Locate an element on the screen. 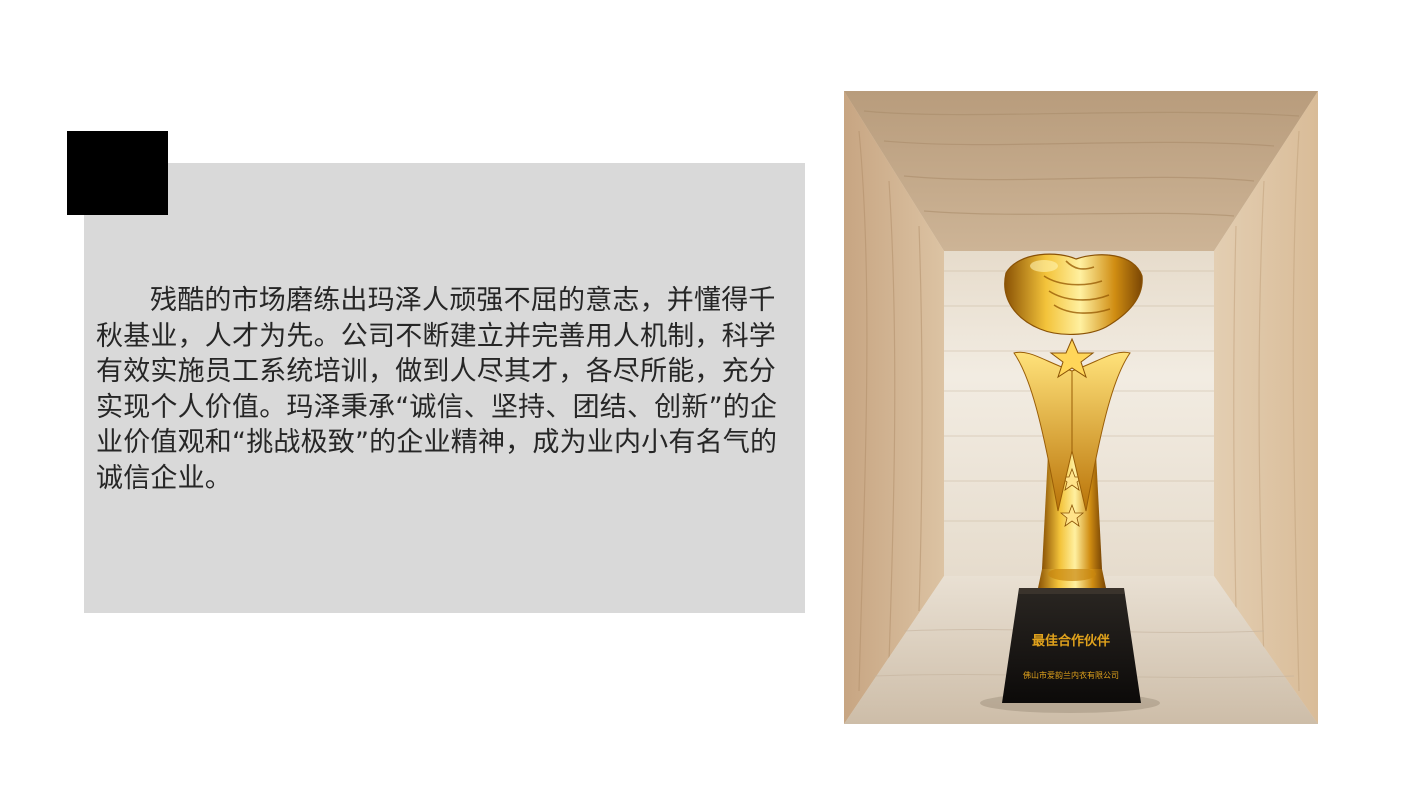 The image size is (1417, 796). award-title: 最佳合作伙伴 is located at coordinates (1071, 641).